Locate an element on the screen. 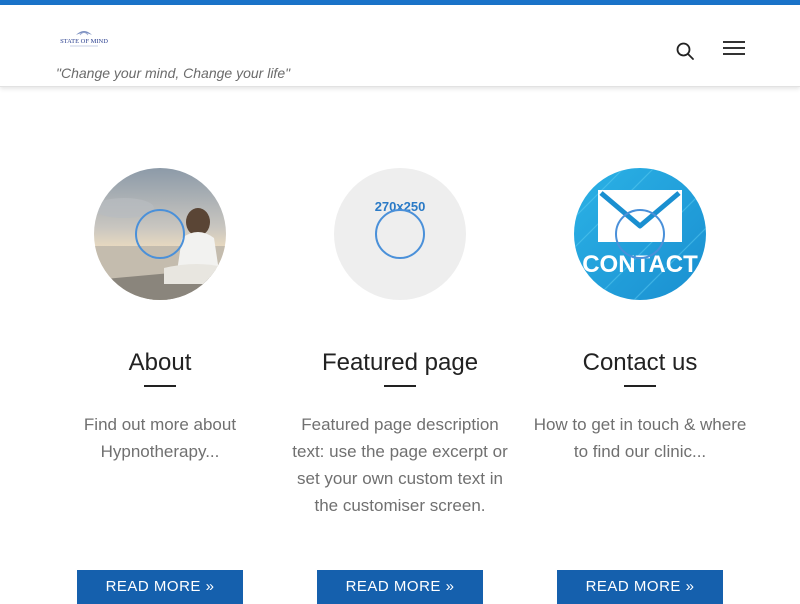 This screenshot has height=604, width=800. search-button is located at coordinates (685, 51).